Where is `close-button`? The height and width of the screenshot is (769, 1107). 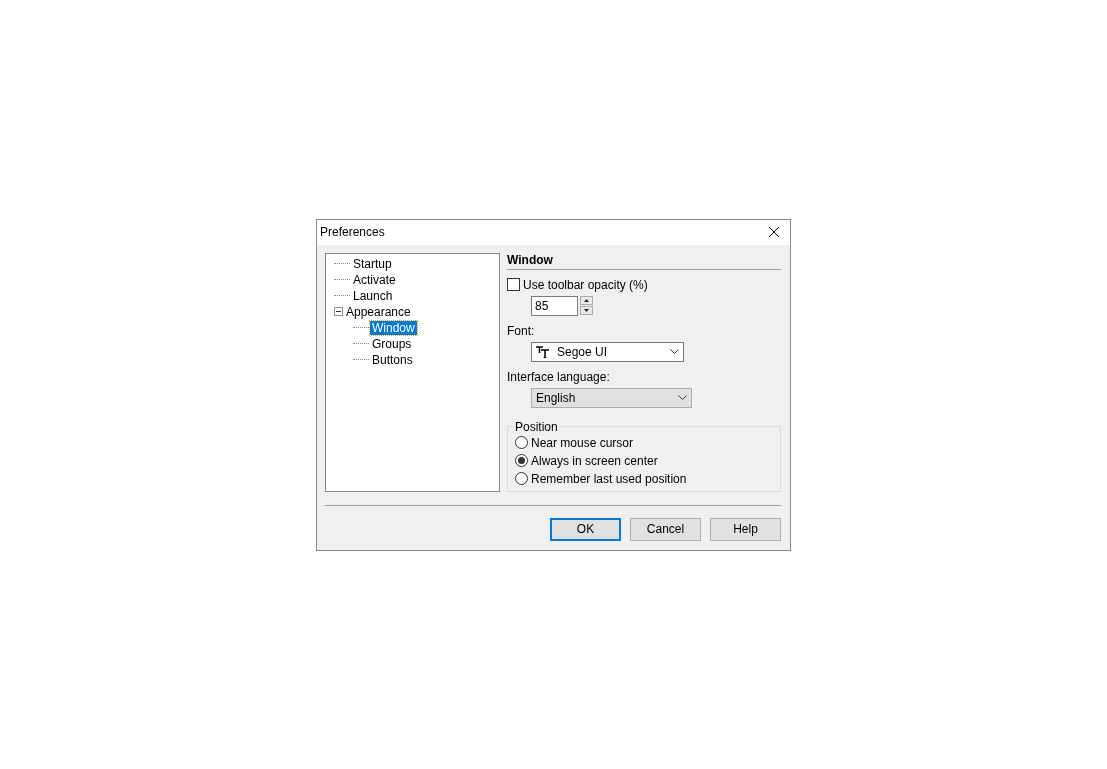
close-button is located at coordinates (774, 232).